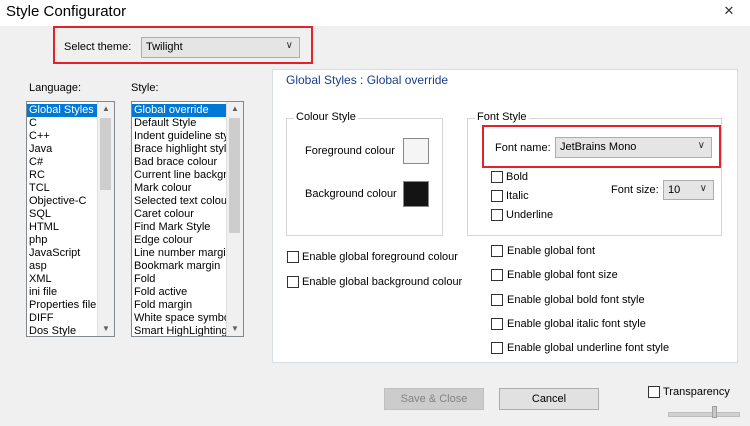  Describe the element at coordinates (105, 219) in the screenshot. I see `language-scrollbar: ▲ ▼` at that location.